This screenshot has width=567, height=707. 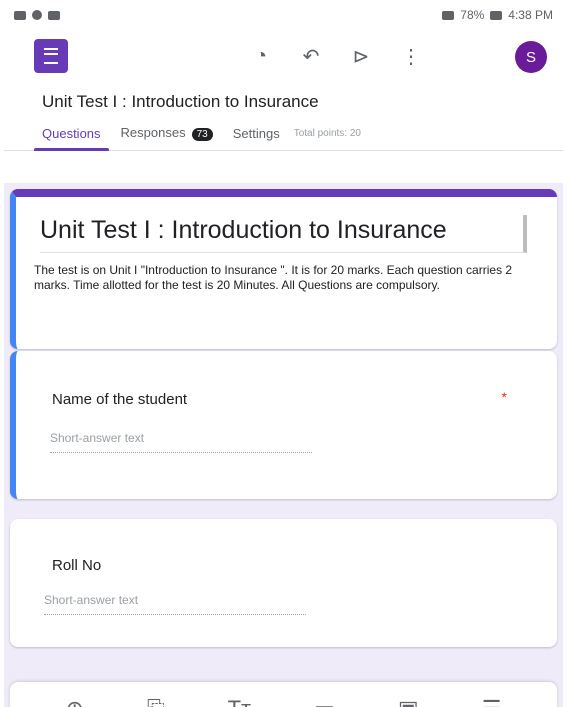 I want to click on top-toolbar: ◔ ↶ ⊳ ⋮ S, so click(x=283, y=56).